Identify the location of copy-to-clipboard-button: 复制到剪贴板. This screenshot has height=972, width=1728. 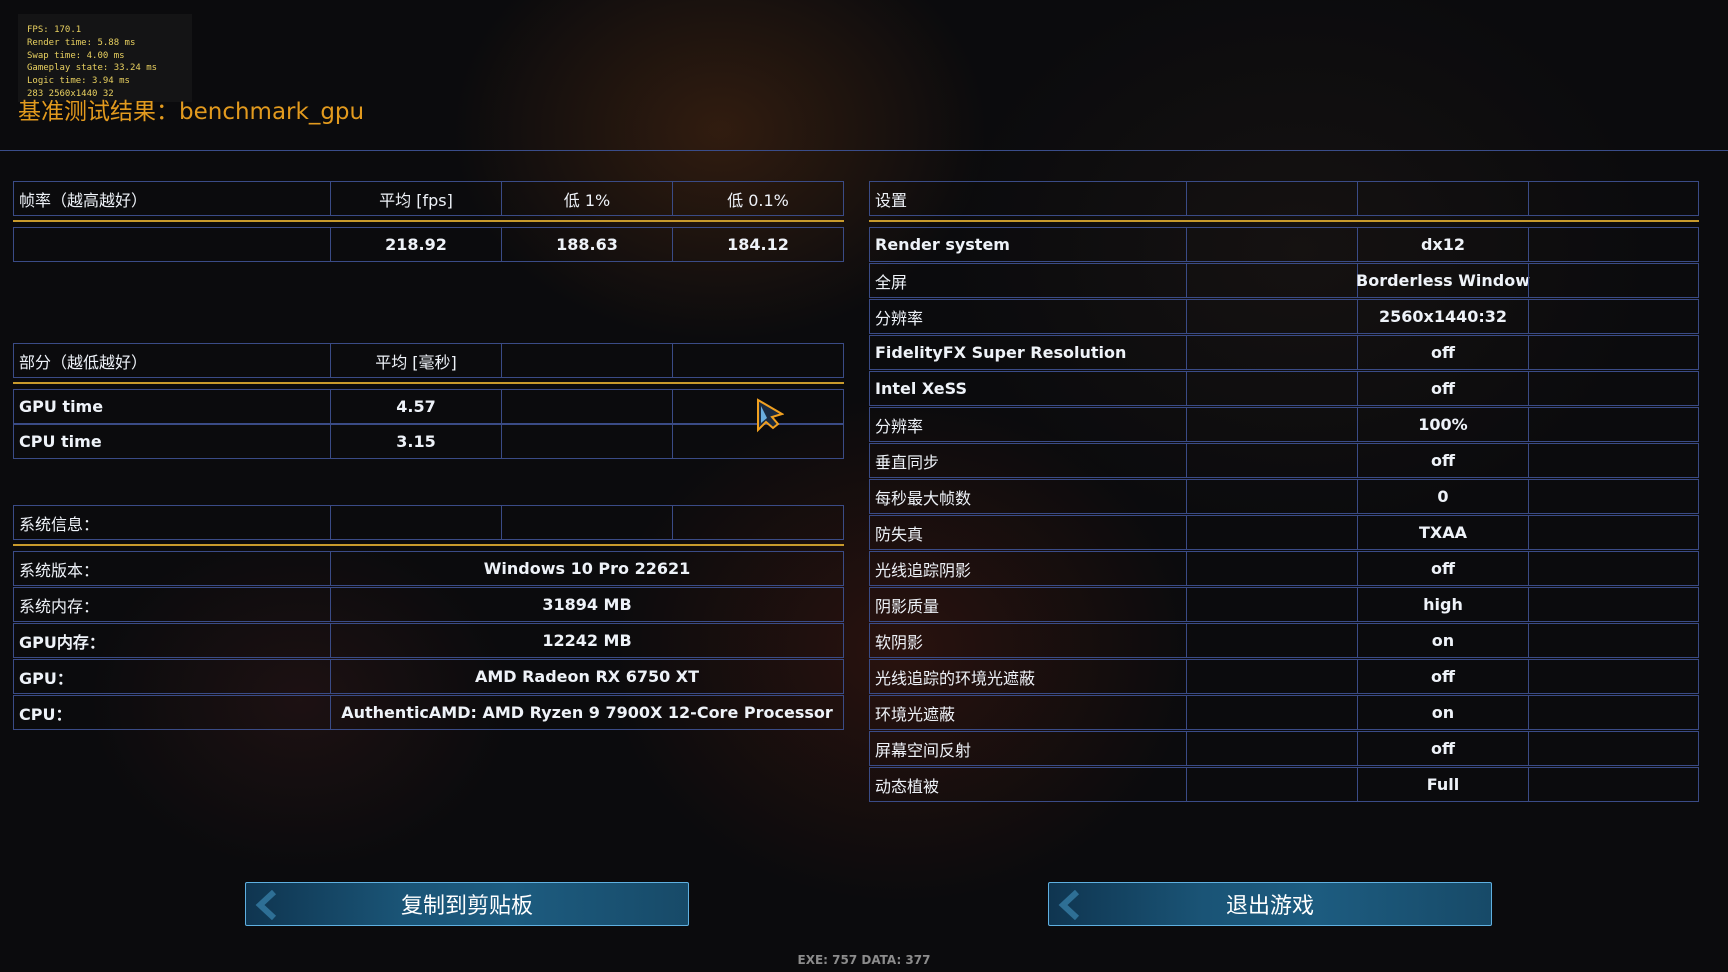
(467, 904).